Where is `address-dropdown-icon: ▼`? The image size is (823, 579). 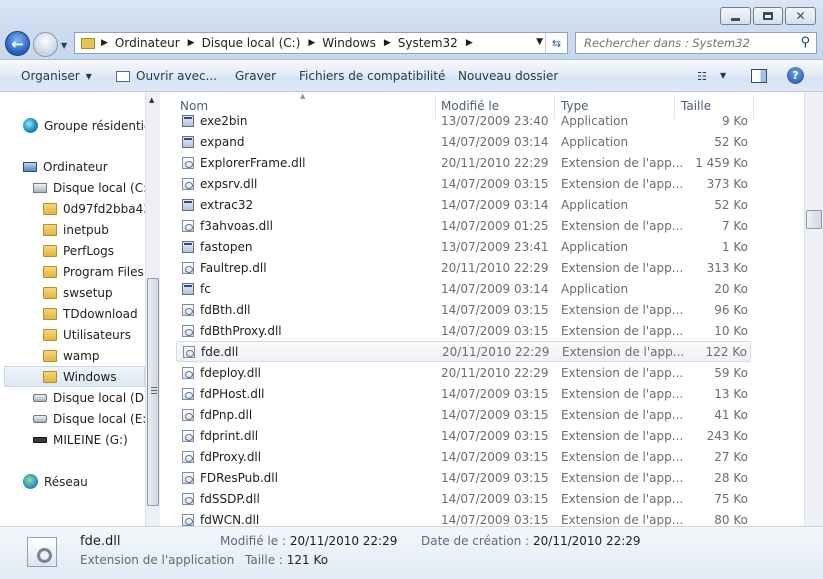
address-dropdown-icon: ▼ is located at coordinates (539, 42).